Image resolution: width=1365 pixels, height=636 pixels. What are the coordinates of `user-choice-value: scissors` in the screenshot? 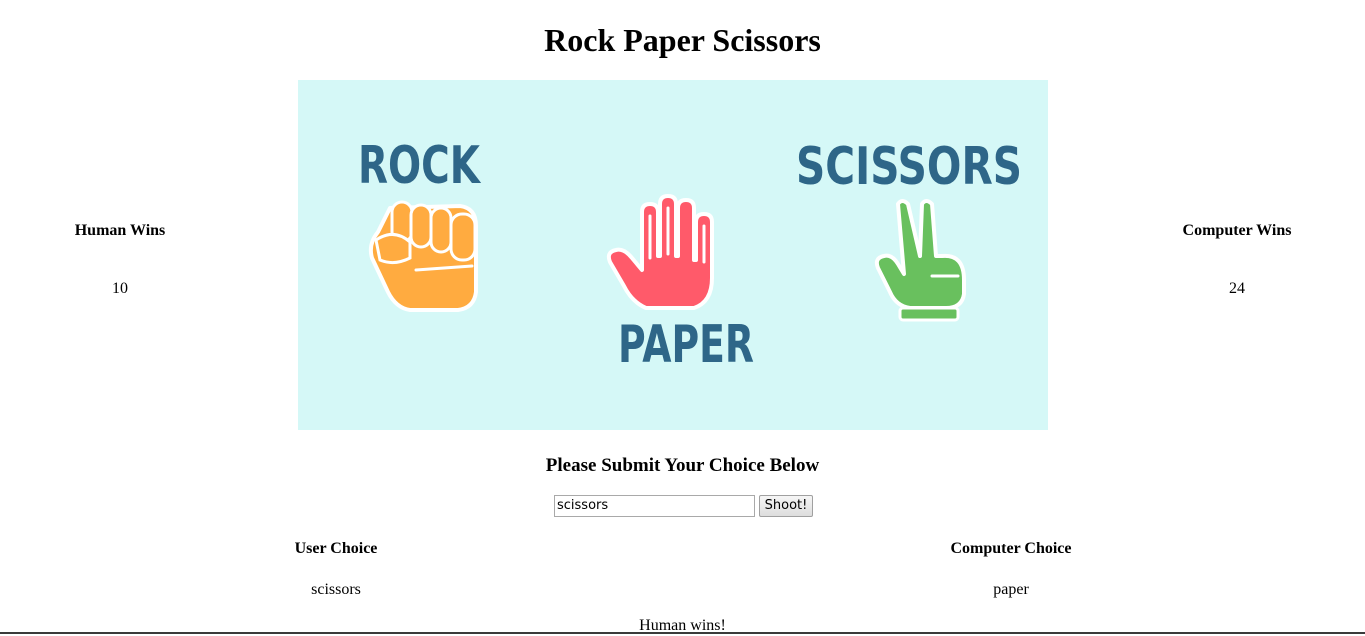 It's located at (336, 589).